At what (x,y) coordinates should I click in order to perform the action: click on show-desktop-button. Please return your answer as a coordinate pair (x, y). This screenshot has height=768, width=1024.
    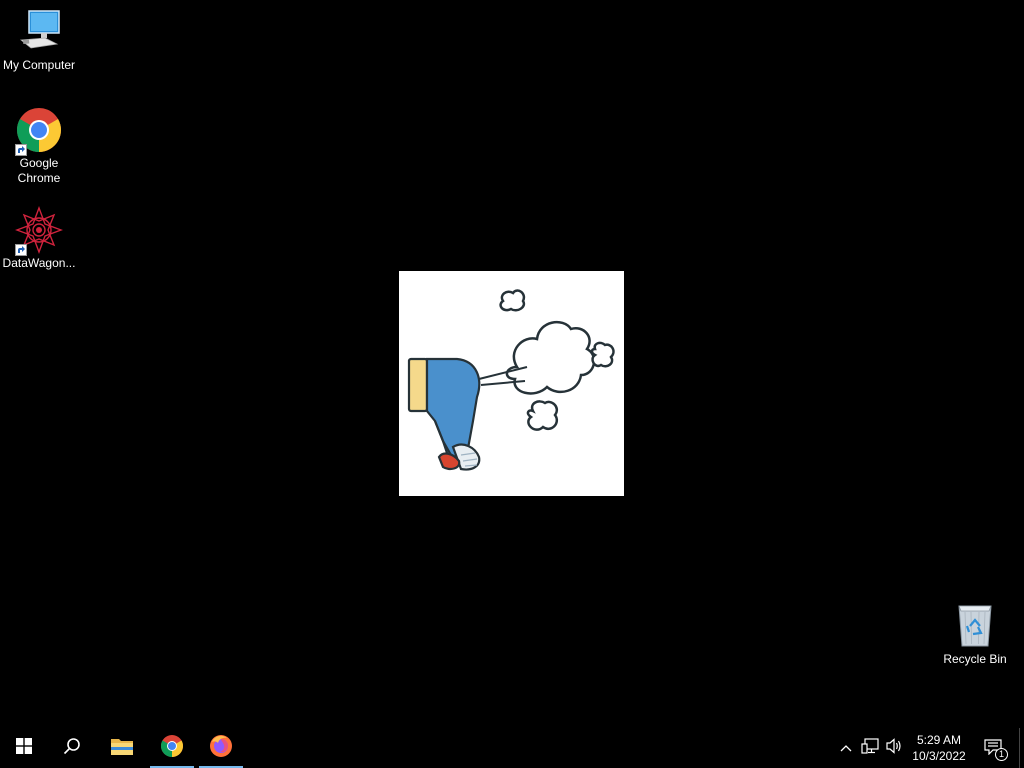
    Looking at the image, I should click on (1021, 748).